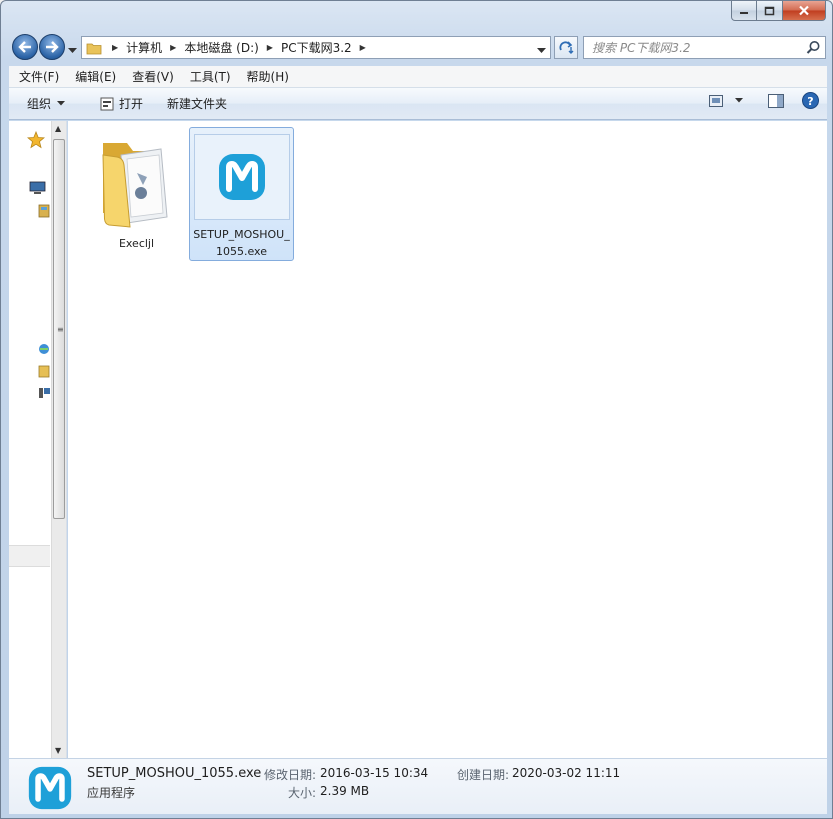 The width and height of the screenshot is (833, 819). I want to click on breadcrumb-item: ▶ 计算机, so click(133, 47).